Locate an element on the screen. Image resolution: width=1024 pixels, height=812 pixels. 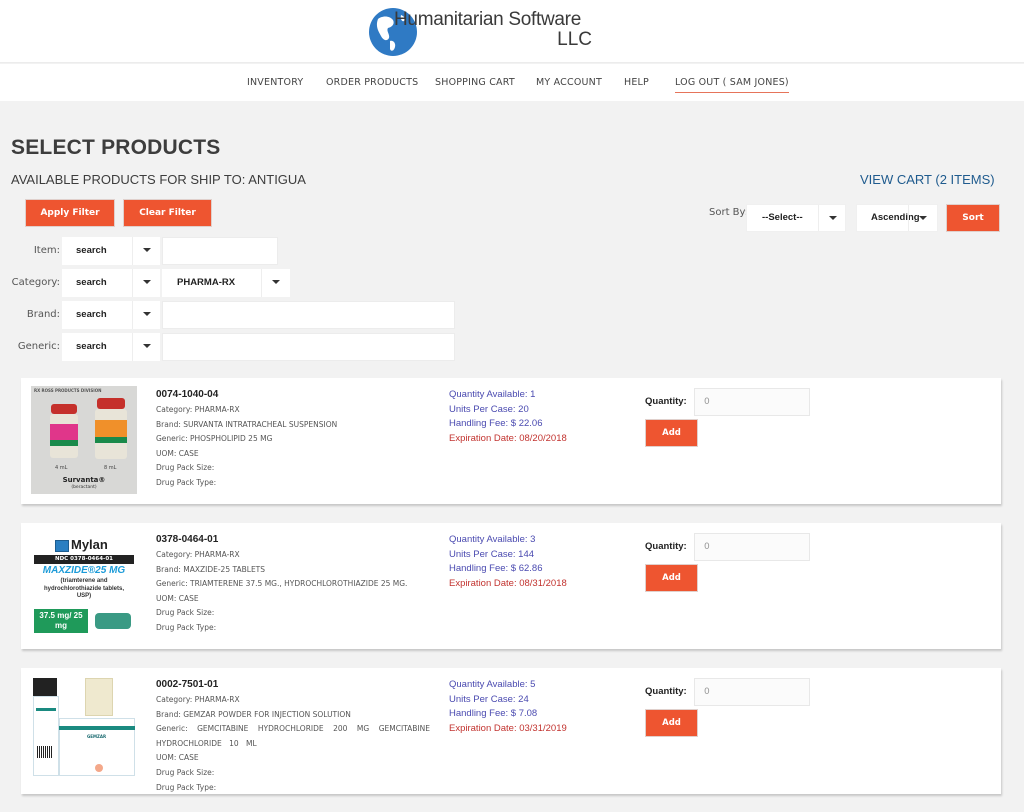
handling-fee: Handling Fee: $ 7.08 is located at coordinates (493, 714).